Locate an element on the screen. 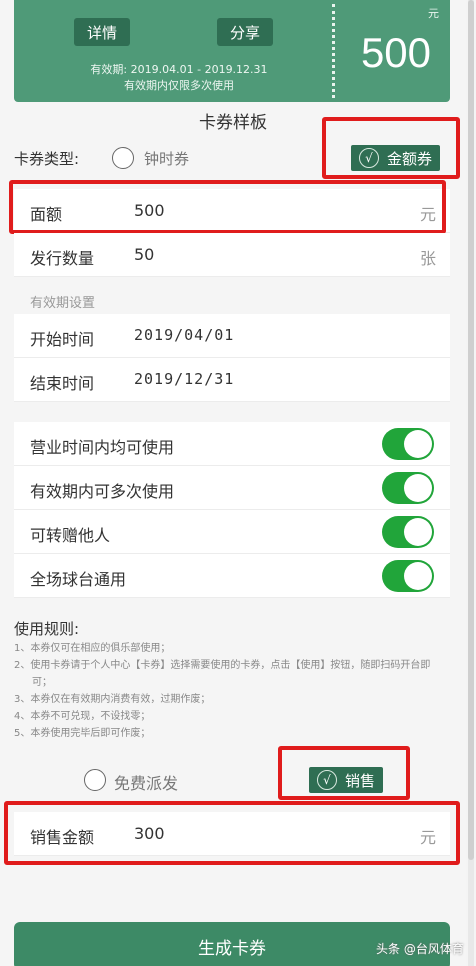  face-value-label: 面额 is located at coordinates (46, 214).